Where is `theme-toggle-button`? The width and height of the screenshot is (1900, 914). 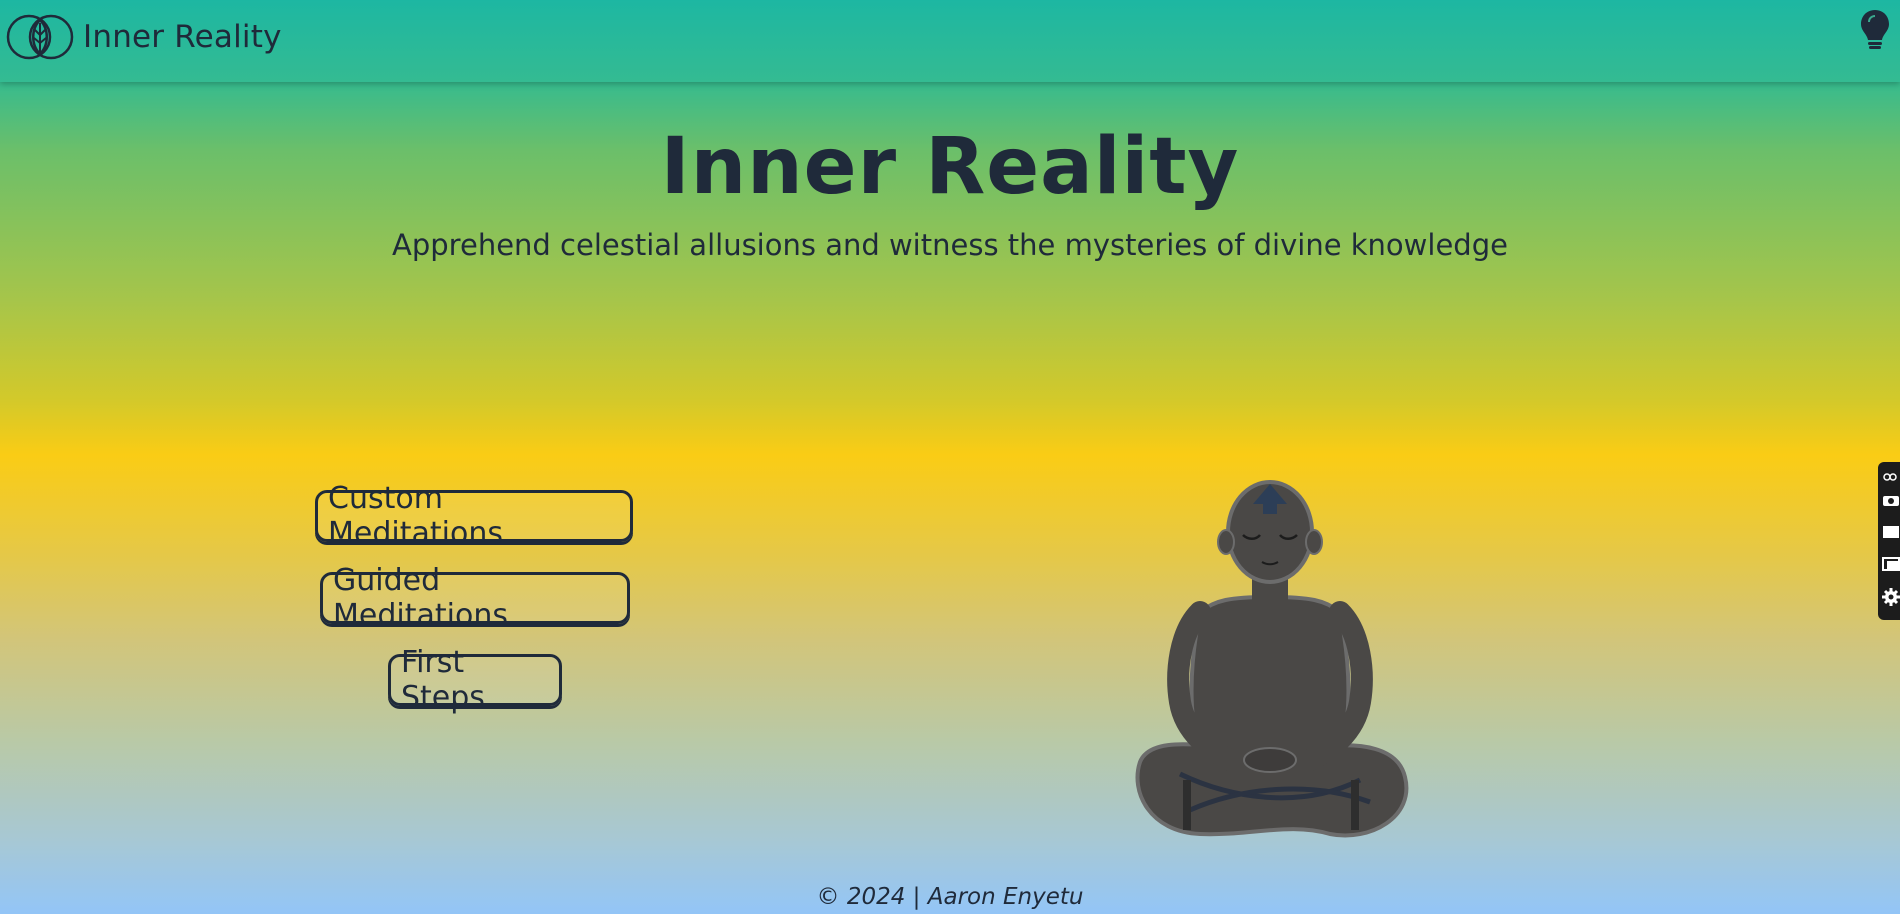 theme-toggle-button is located at coordinates (1875, 32).